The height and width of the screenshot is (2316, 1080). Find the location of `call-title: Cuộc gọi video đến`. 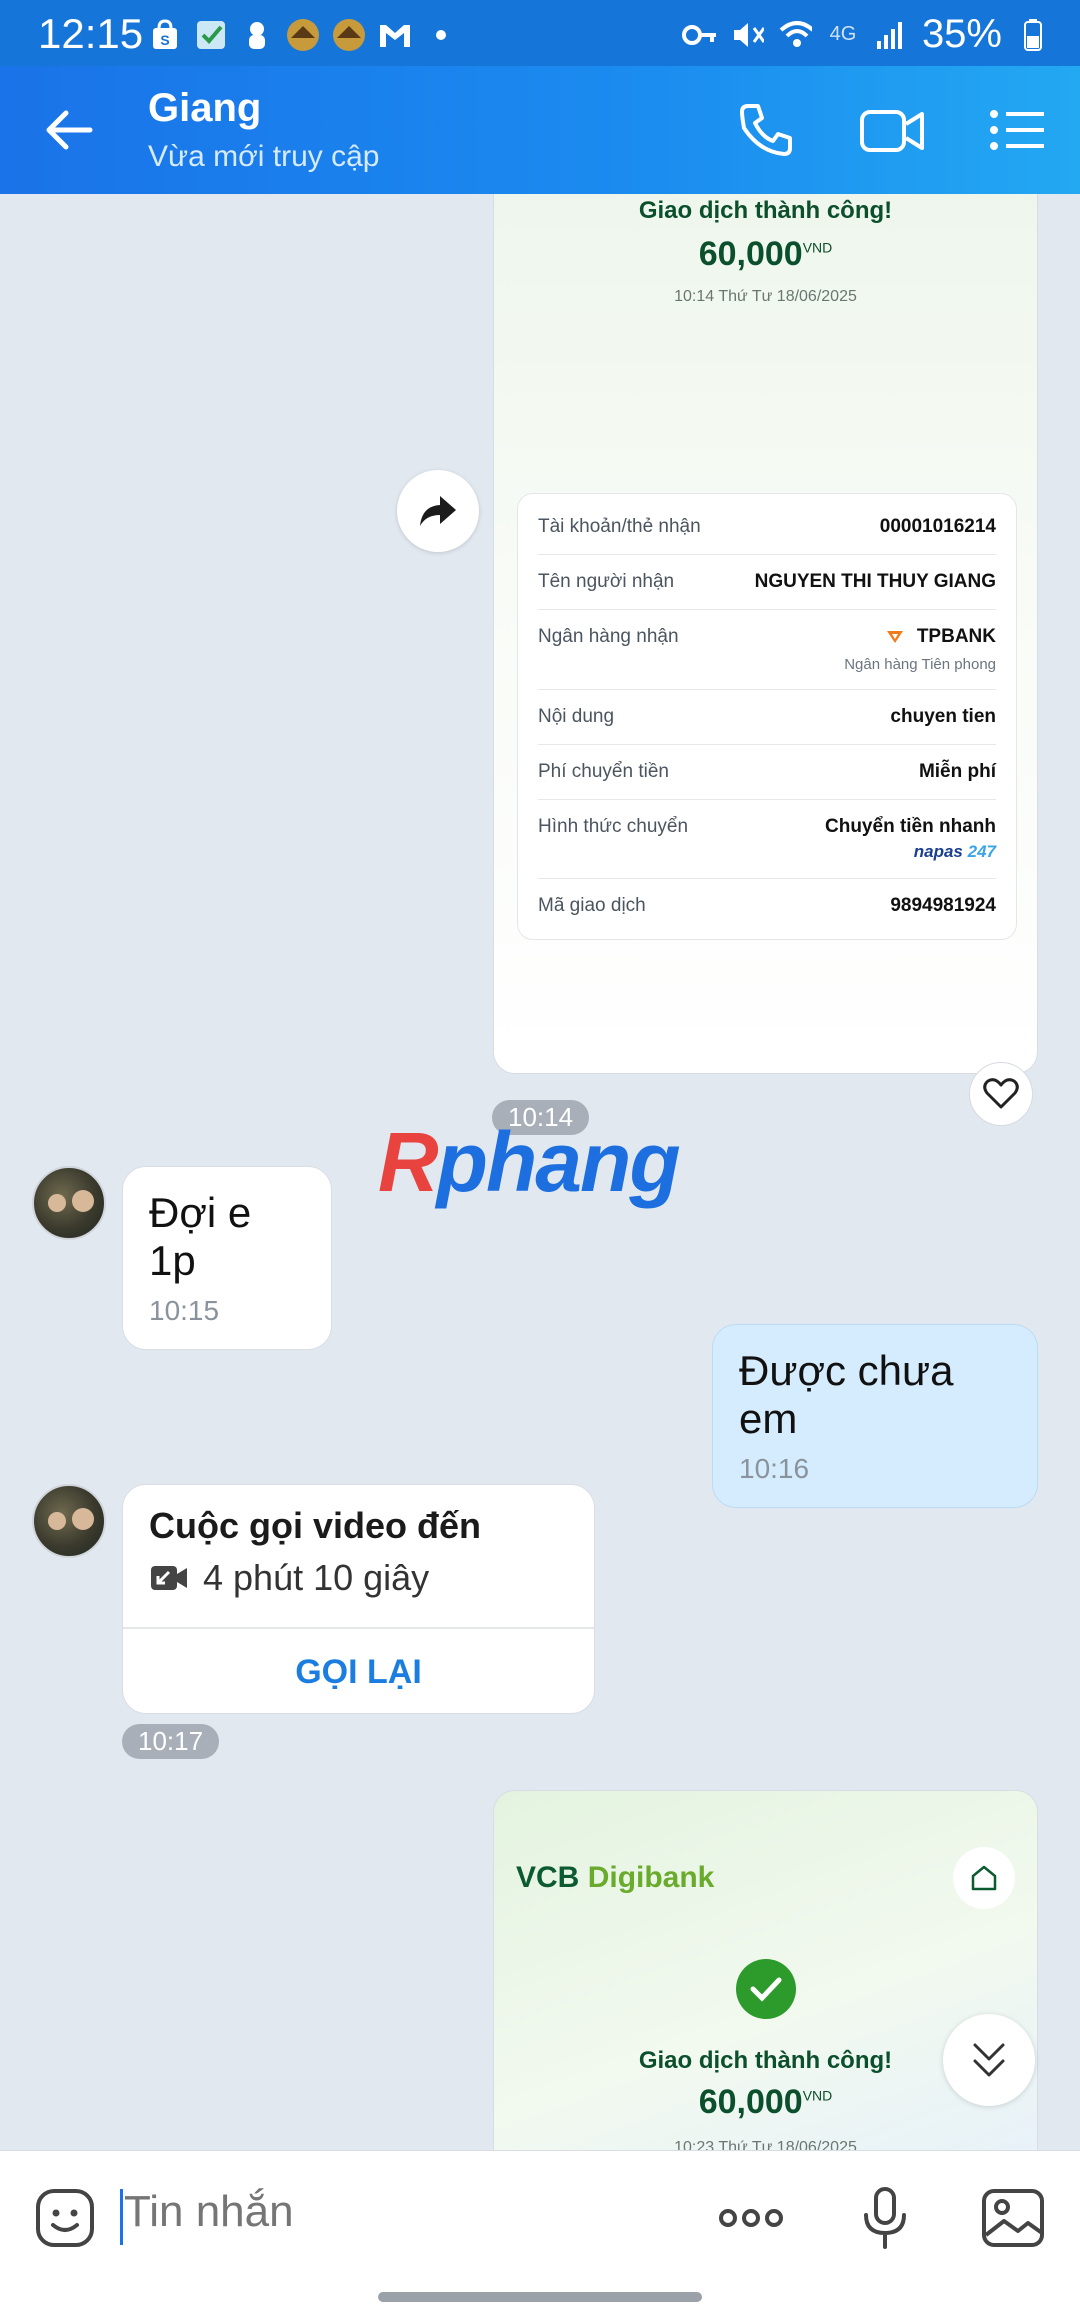

call-title: Cuộc gọi video đến is located at coordinates (315, 1525).